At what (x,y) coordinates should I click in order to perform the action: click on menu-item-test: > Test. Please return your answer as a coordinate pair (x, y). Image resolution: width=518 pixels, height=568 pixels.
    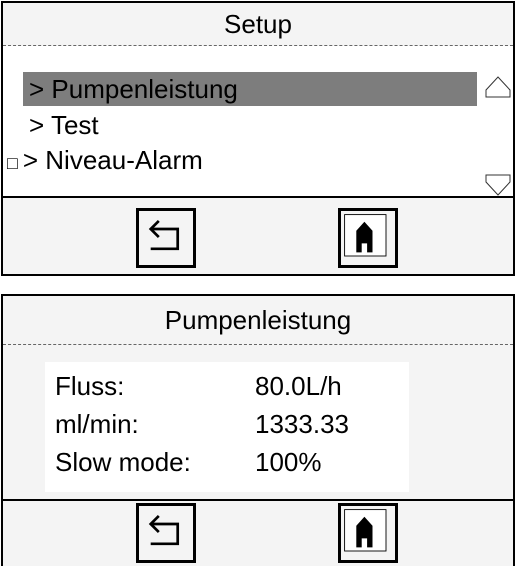
    Looking at the image, I should click on (250, 125).